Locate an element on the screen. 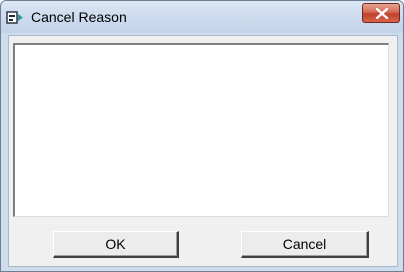  window-title: Cancel Reason is located at coordinates (79, 17).